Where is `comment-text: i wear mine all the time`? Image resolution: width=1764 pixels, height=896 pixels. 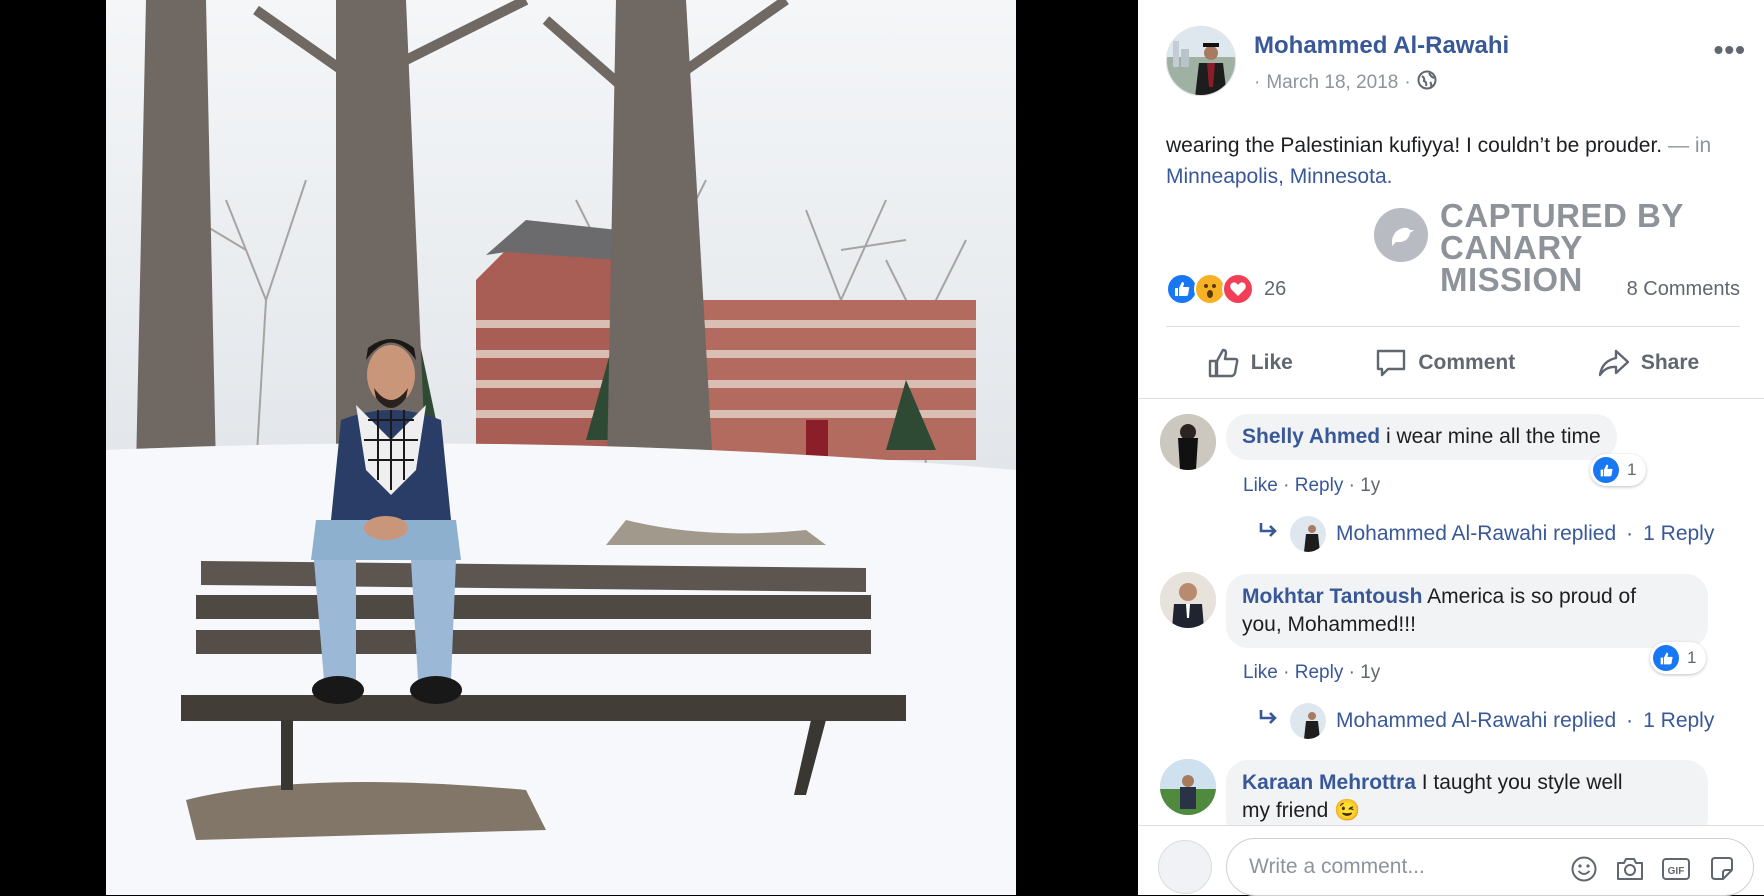 comment-text: i wear mine all the time is located at coordinates (1493, 436).